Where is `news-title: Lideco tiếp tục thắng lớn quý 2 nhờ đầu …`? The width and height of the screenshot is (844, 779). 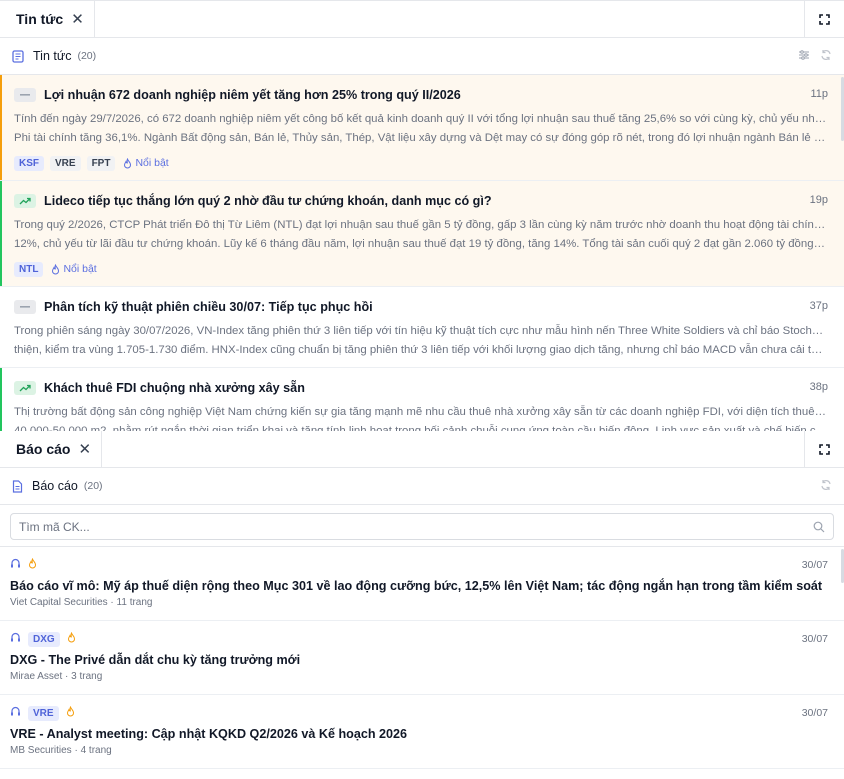 news-title: Lideco tiếp tục thắng lớn quý 2 nhờ đầu … is located at coordinates (268, 201).